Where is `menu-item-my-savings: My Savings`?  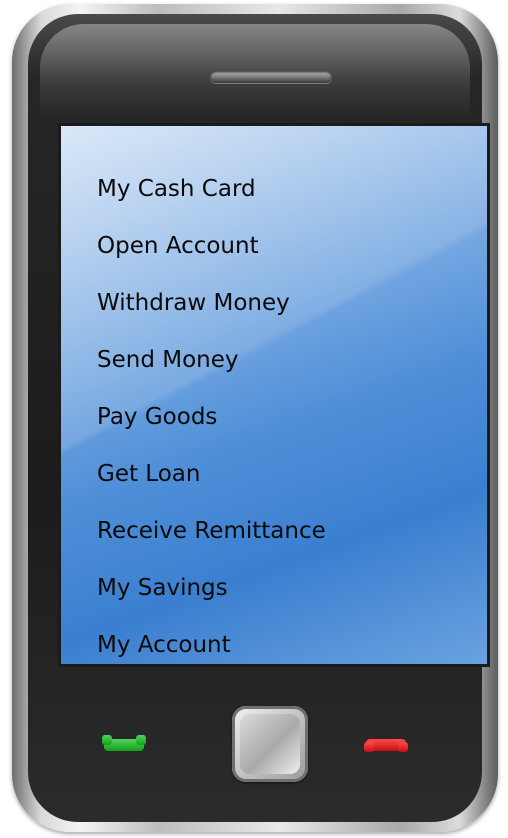
menu-item-my-savings: My Savings is located at coordinates (211, 601).